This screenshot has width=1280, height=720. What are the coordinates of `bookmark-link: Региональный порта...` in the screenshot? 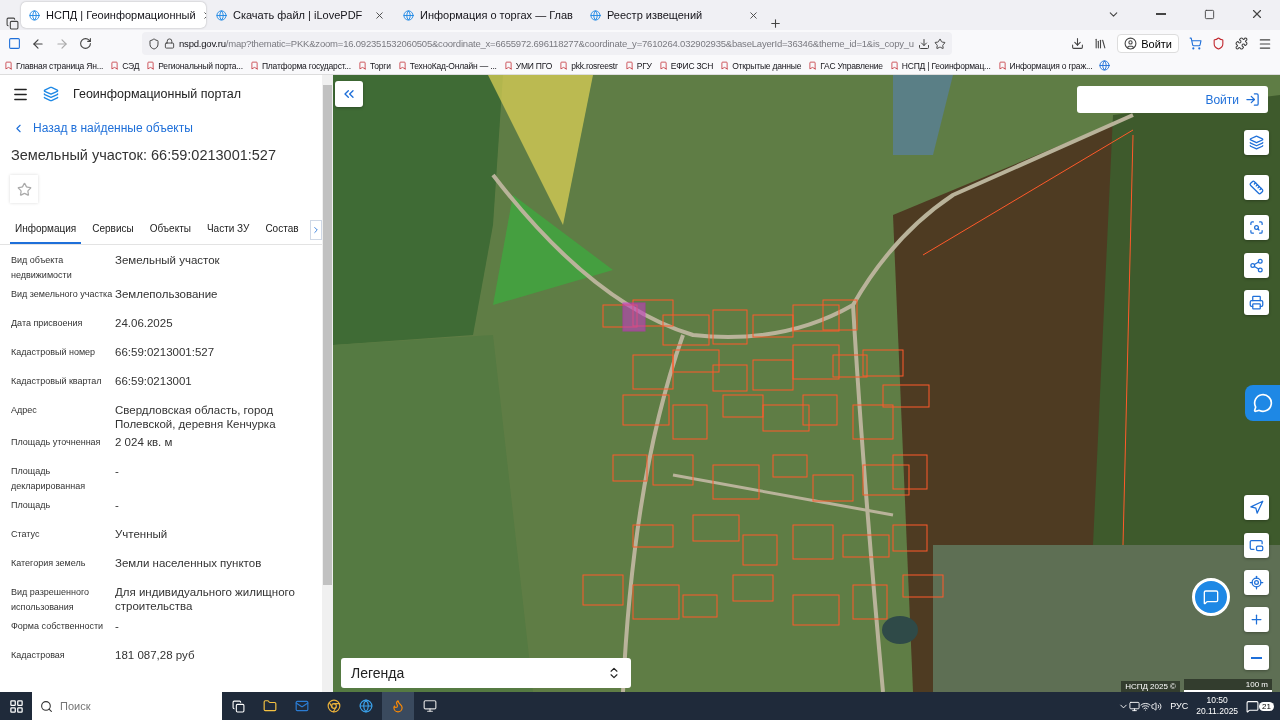 It's located at (194, 65).